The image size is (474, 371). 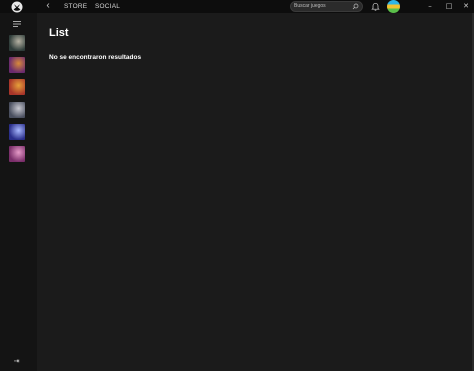 What do you see at coordinates (310, 6) in the screenshot?
I see `search-placeholder: Buscar juegos` at bounding box center [310, 6].